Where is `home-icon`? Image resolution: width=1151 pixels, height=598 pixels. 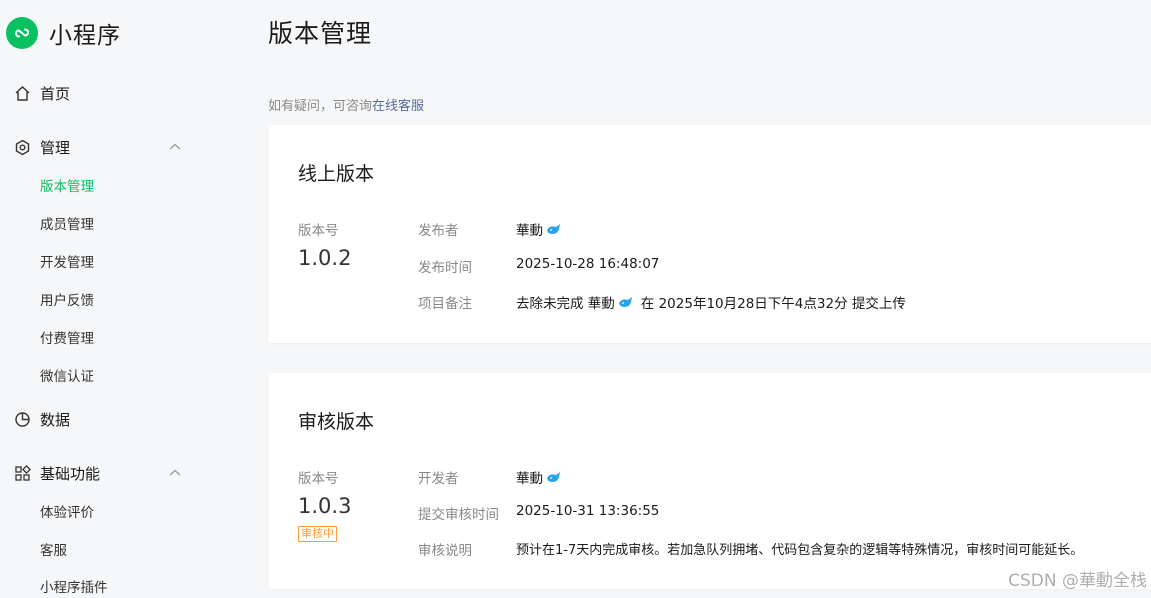
home-icon is located at coordinates (22, 93).